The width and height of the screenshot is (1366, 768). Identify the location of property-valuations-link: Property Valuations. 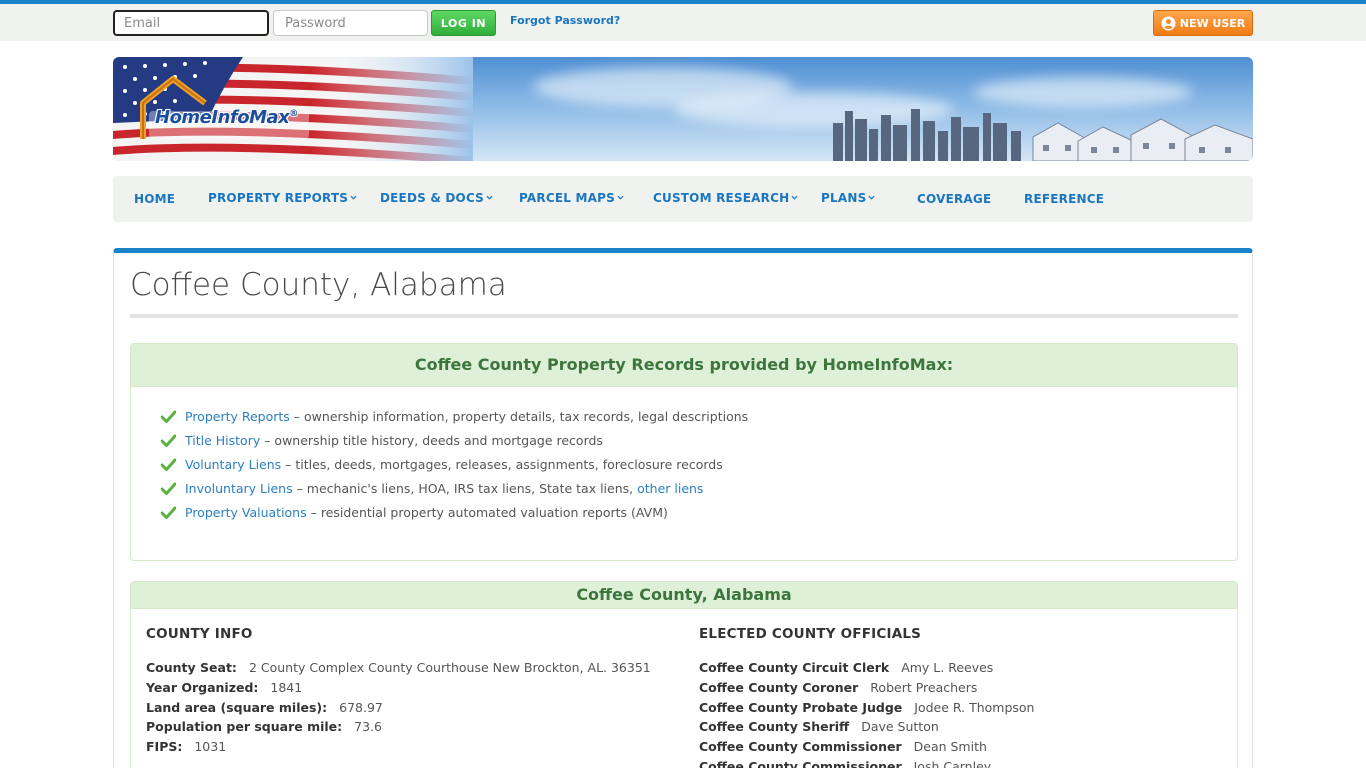
(246, 512).